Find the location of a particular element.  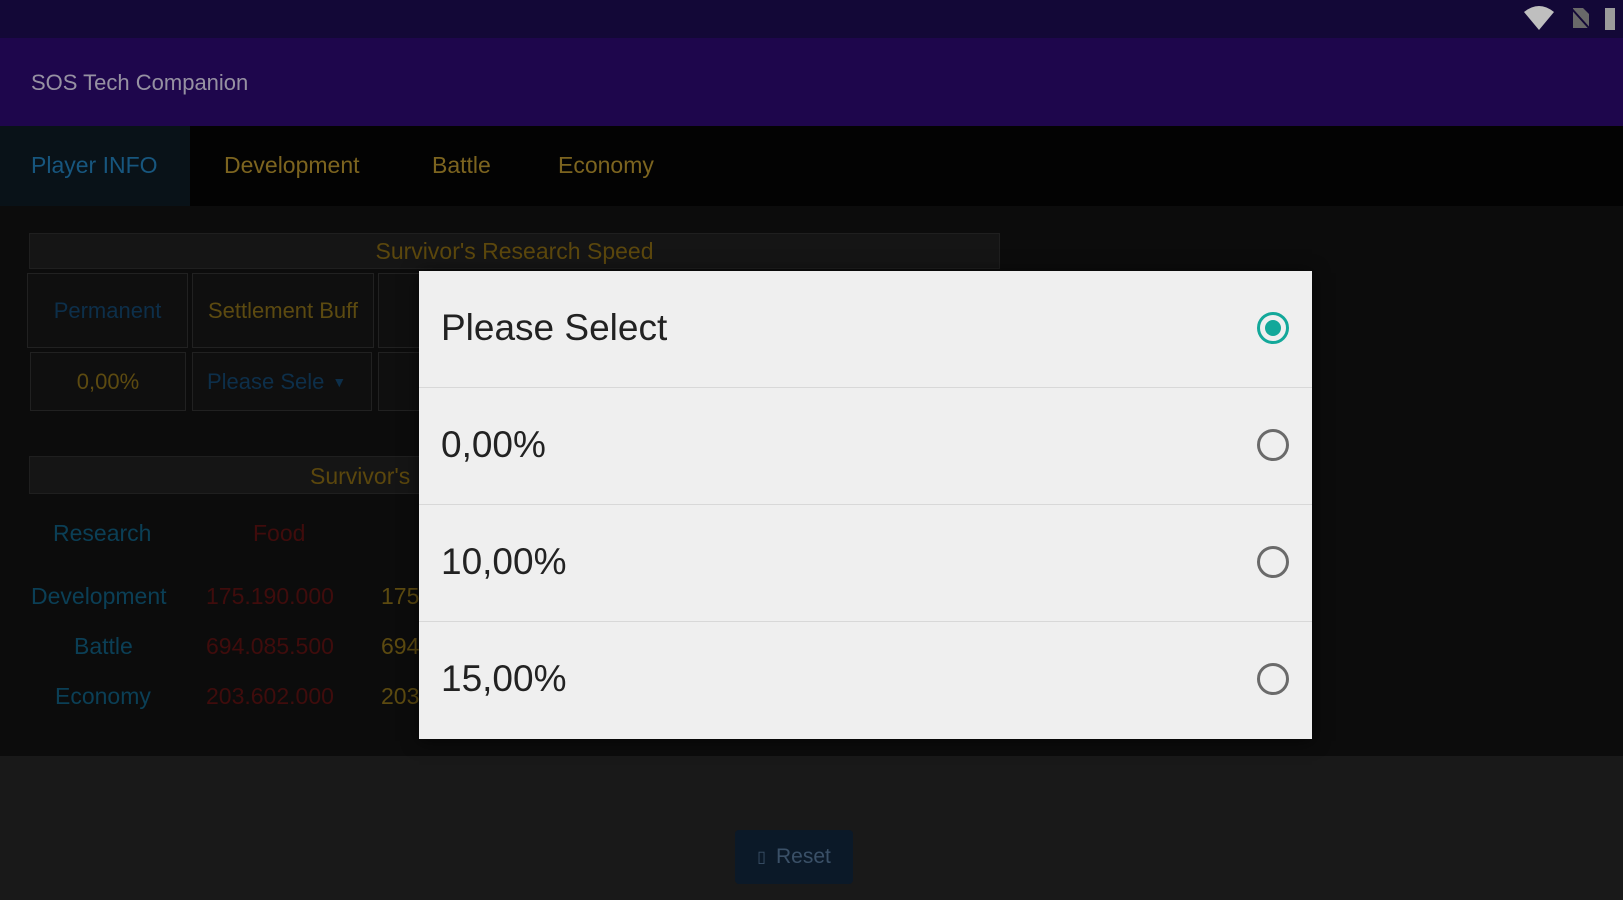

radio-button-selected is located at coordinates (1273, 328).